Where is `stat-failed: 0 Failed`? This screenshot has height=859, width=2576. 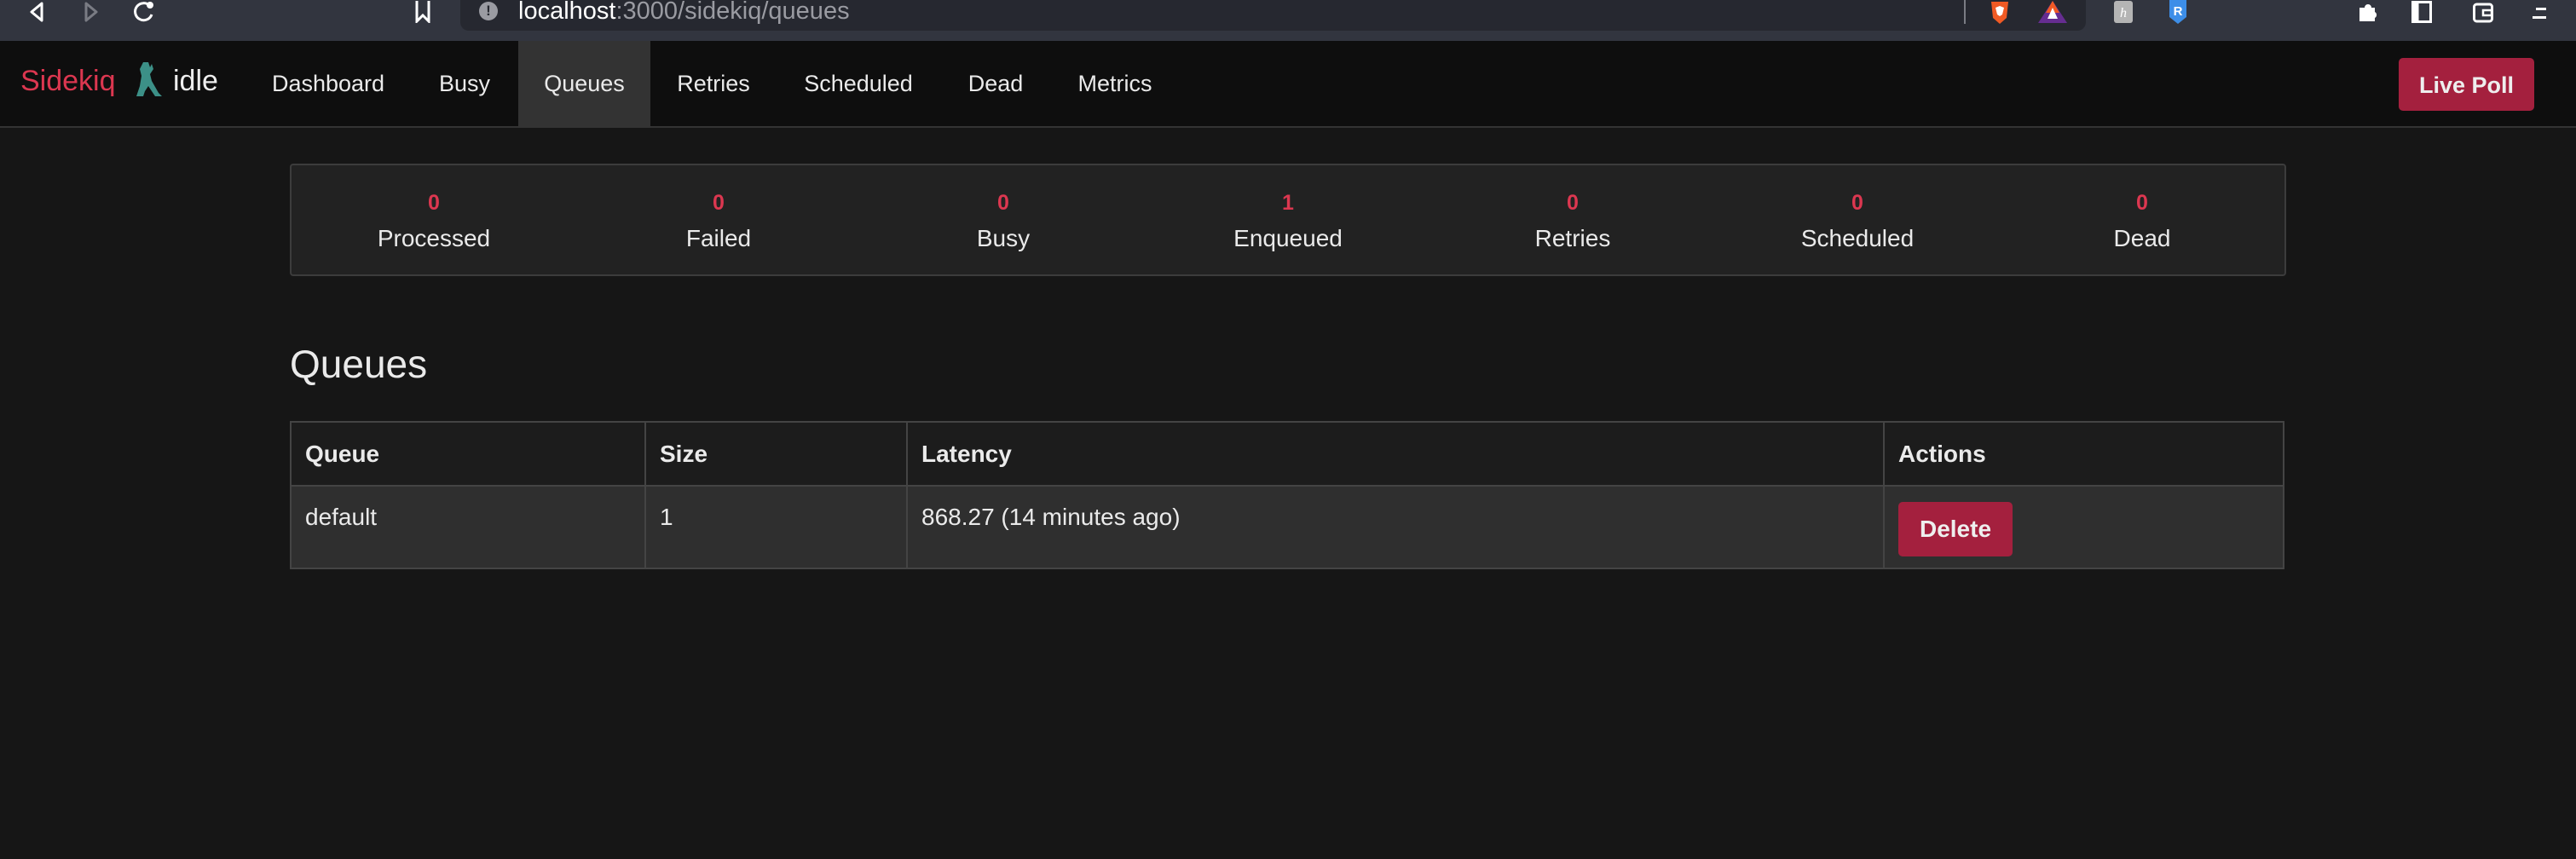
stat-failed: 0 Failed is located at coordinates (718, 219).